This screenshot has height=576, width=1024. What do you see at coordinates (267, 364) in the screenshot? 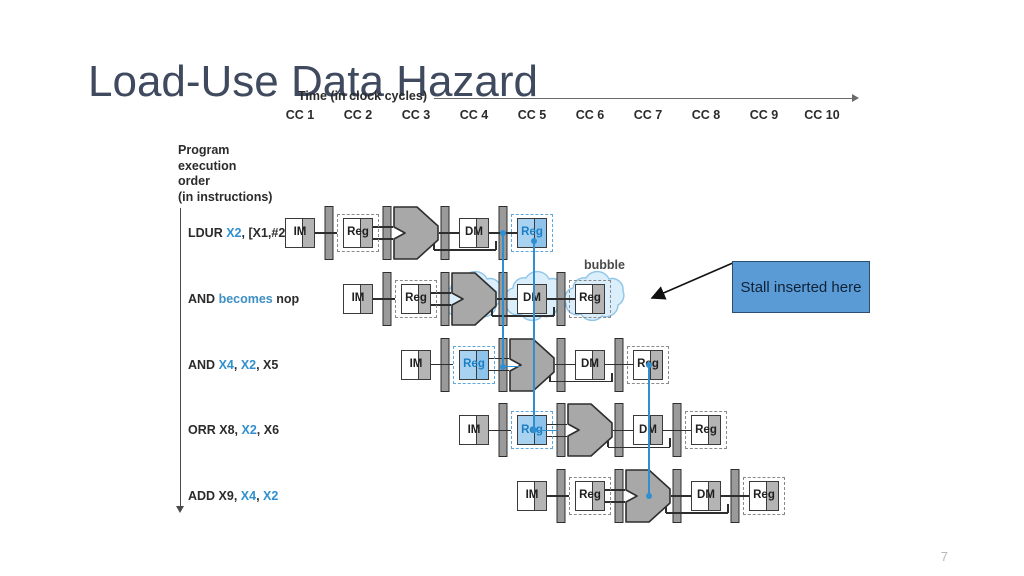
I see `instruction-token: , X5` at bounding box center [267, 364].